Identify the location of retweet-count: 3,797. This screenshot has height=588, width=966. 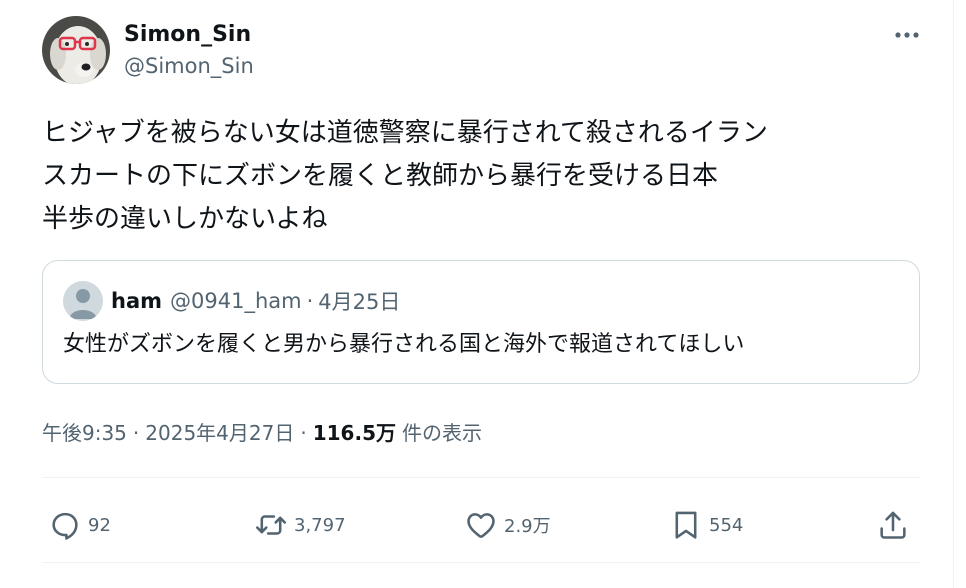
(320, 525).